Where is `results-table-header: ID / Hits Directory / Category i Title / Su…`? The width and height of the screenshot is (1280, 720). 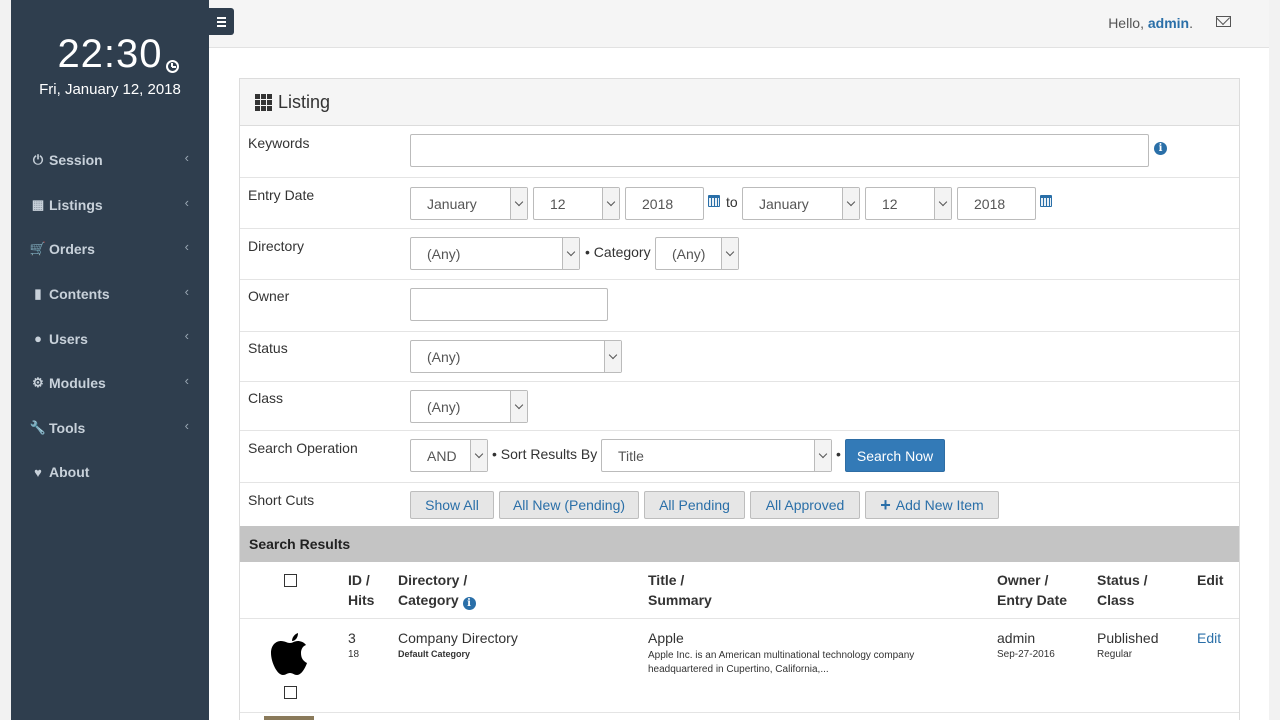 results-table-header: ID / Hits Directory / Category i Title / Su… is located at coordinates (739, 590).